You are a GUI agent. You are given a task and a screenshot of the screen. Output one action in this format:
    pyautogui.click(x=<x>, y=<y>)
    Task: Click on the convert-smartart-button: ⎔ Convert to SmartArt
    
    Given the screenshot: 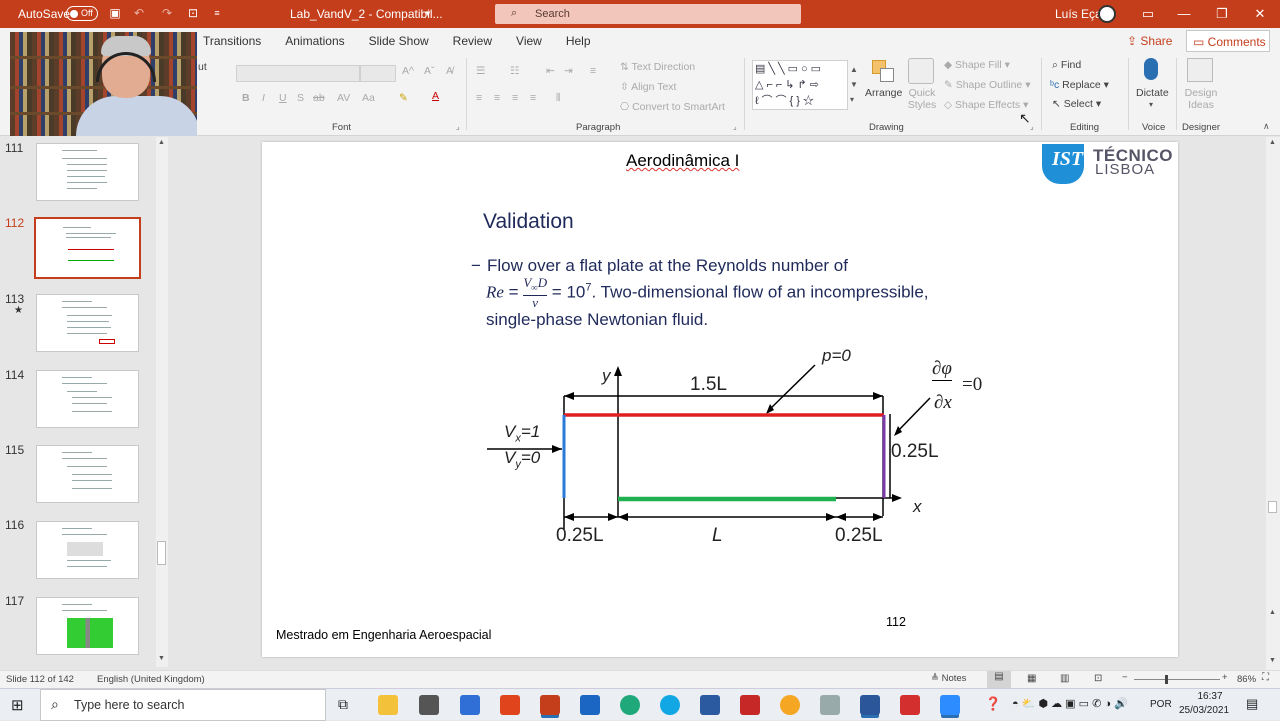 What is the action you would take?
    pyautogui.click(x=672, y=107)
    